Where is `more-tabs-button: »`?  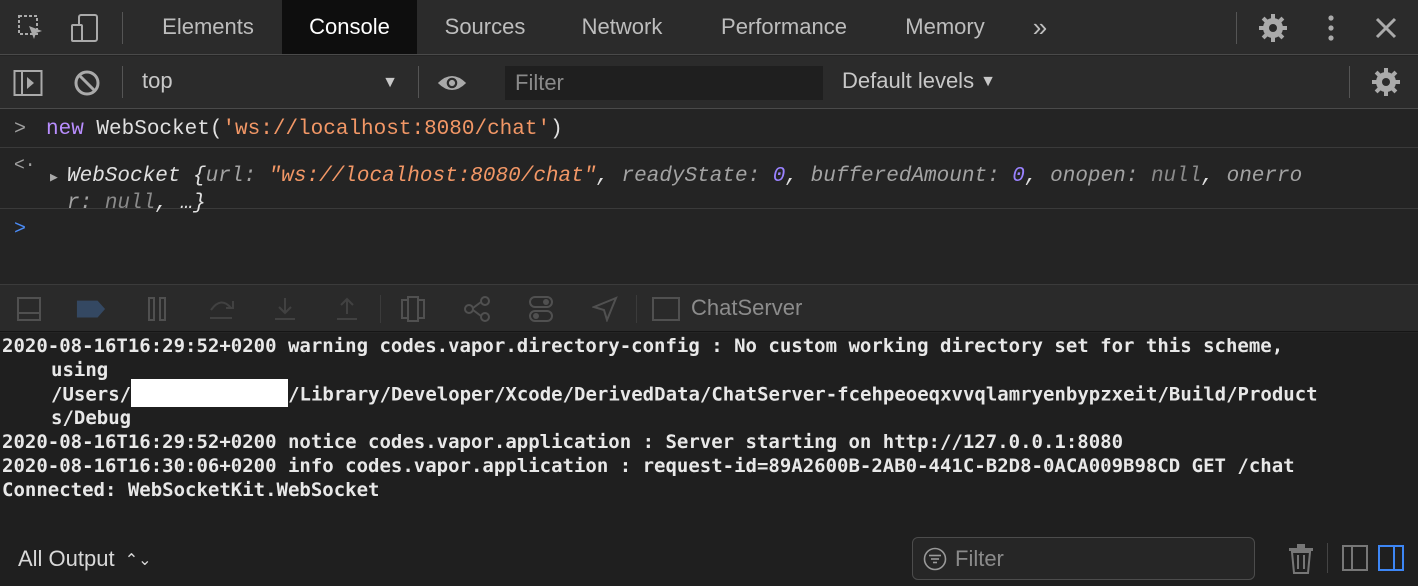
more-tabs-button: » is located at coordinates (1040, 27).